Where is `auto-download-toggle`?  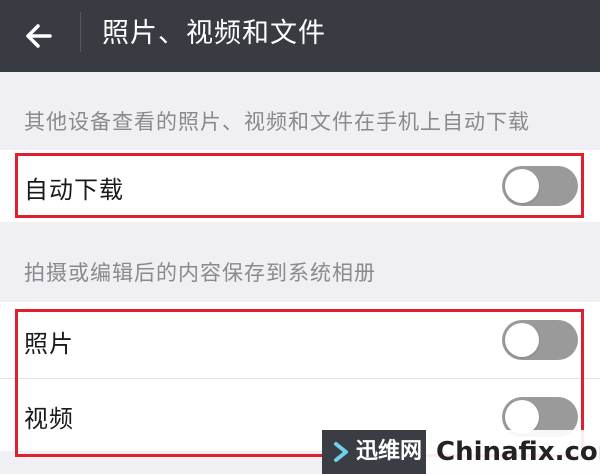 auto-download-toggle is located at coordinates (540, 186).